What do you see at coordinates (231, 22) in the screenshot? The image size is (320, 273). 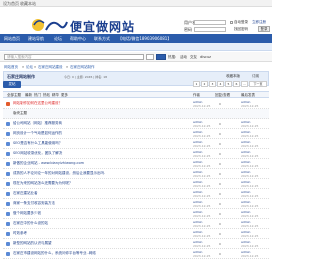 I see `auto-login-checkbox` at bounding box center [231, 22].